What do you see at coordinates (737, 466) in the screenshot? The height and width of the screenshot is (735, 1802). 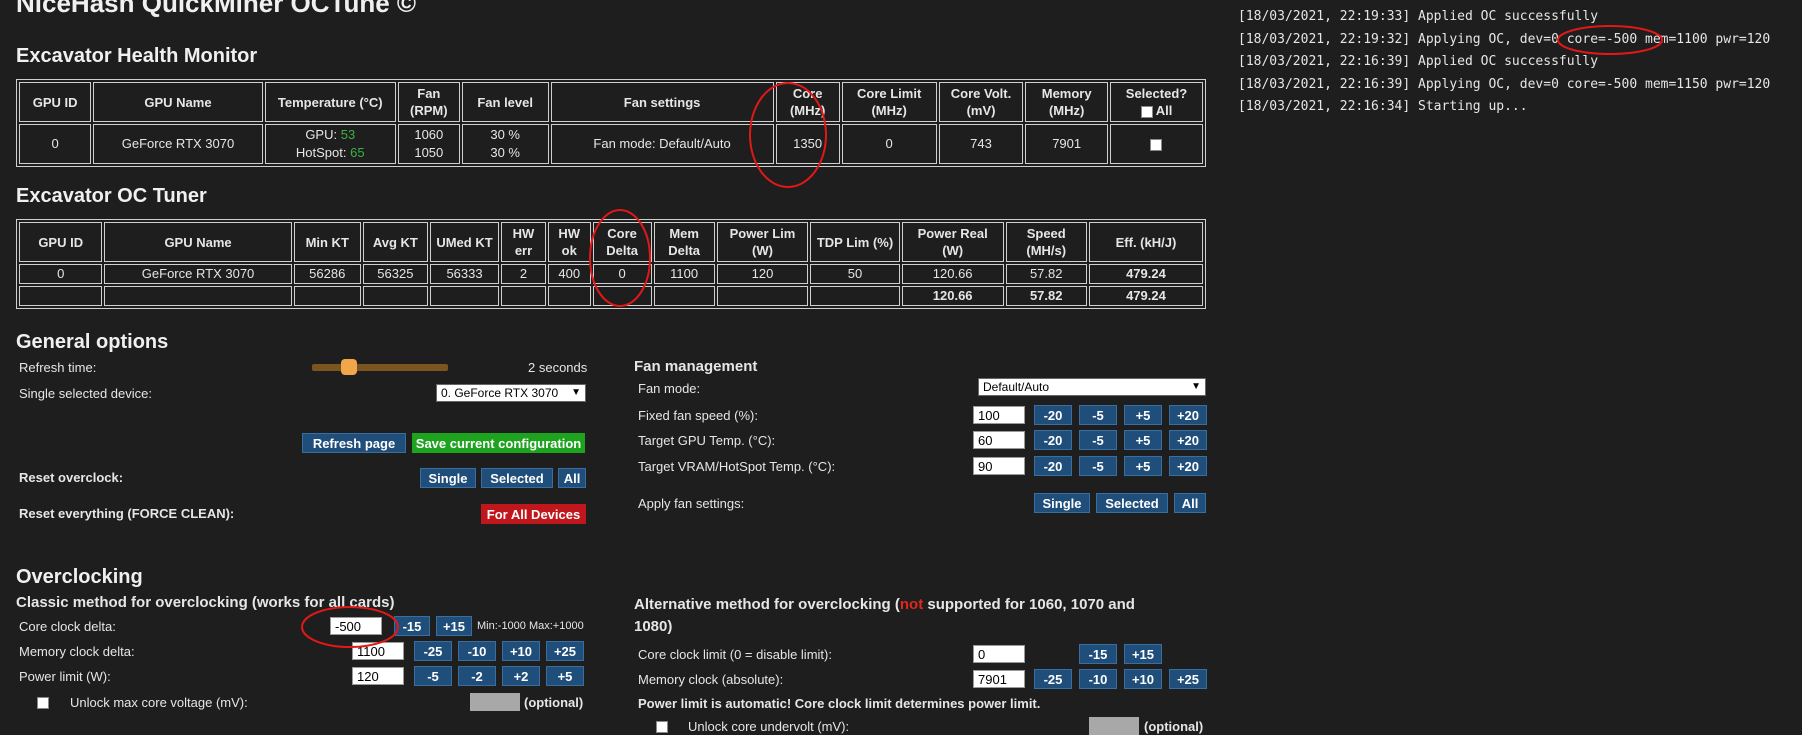 I see `target-vram-label: Target VRAM/HotSpot Temp. (°C):` at bounding box center [737, 466].